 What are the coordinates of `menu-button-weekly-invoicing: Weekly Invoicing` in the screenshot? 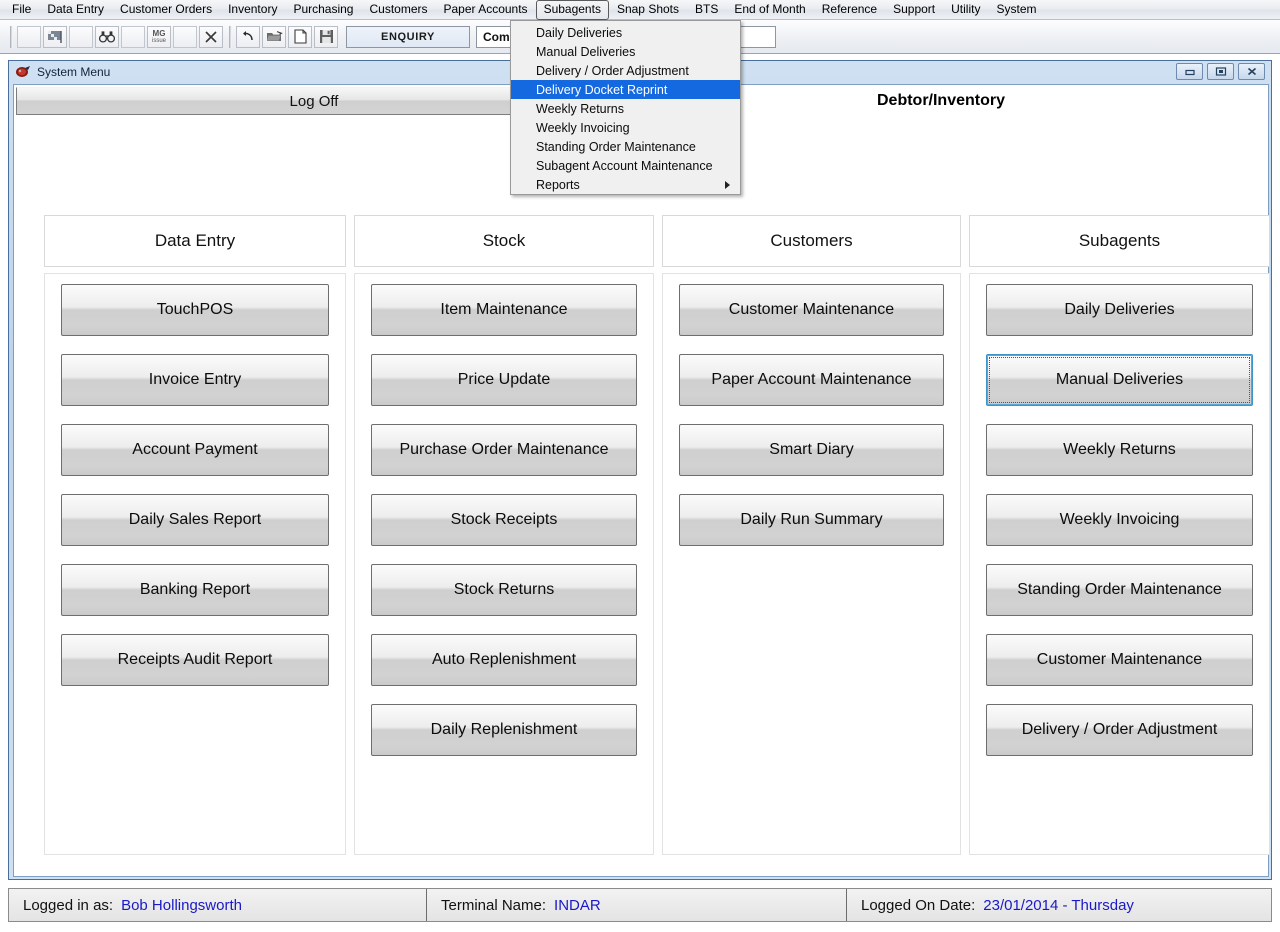 It's located at (1119, 520).